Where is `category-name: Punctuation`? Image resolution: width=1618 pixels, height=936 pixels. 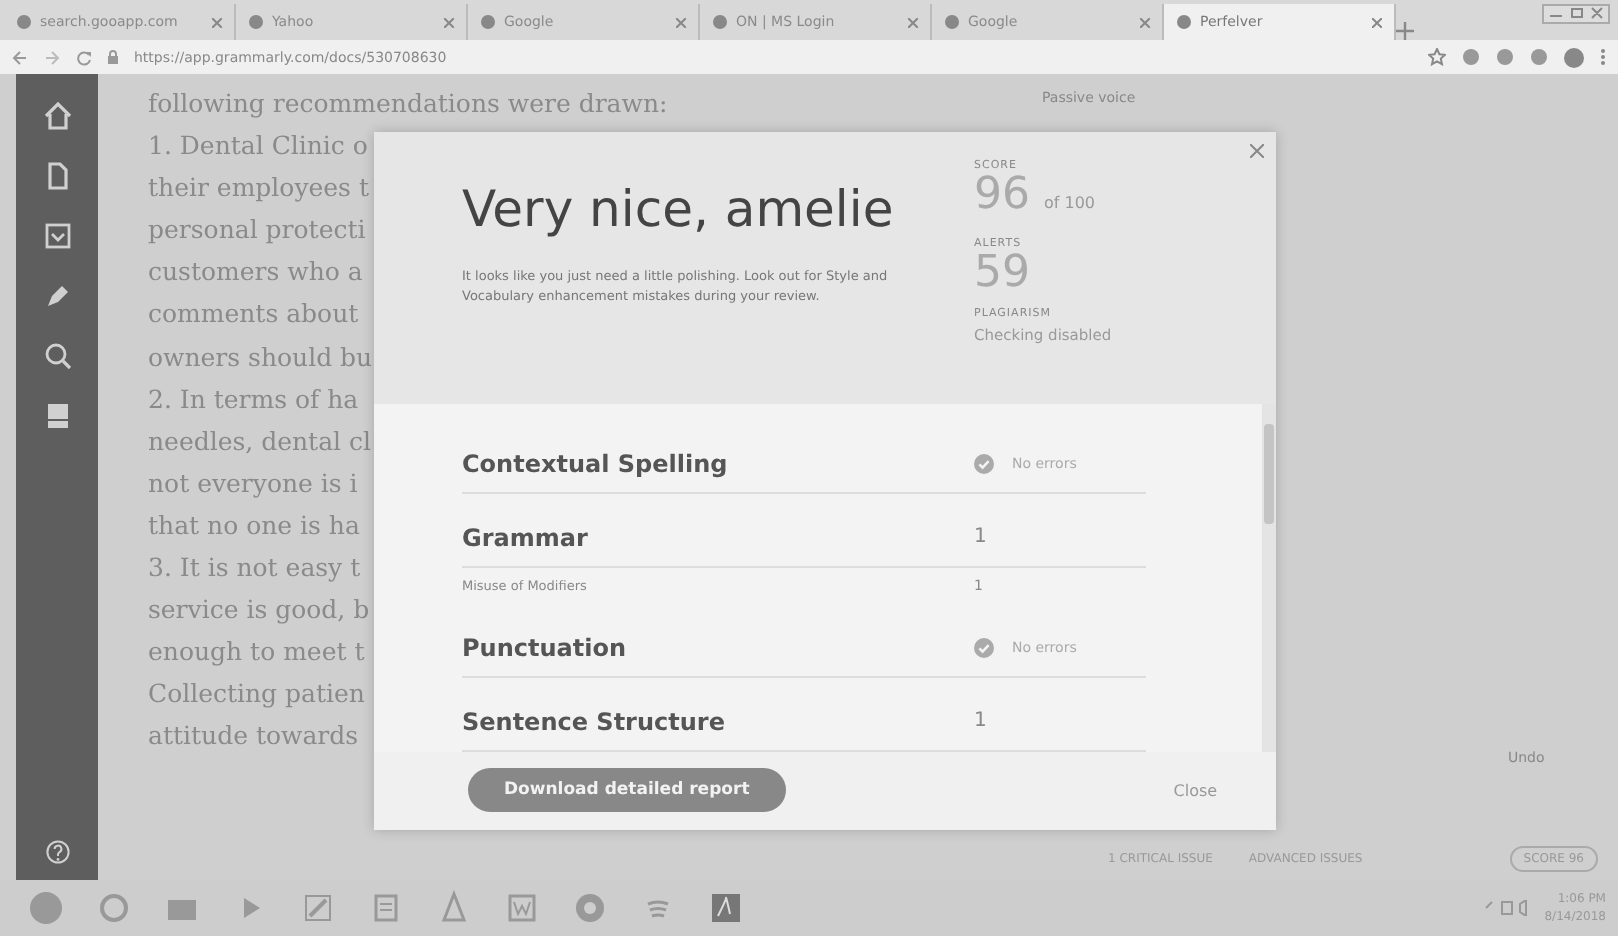
category-name: Punctuation is located at coordinates (545, 647).